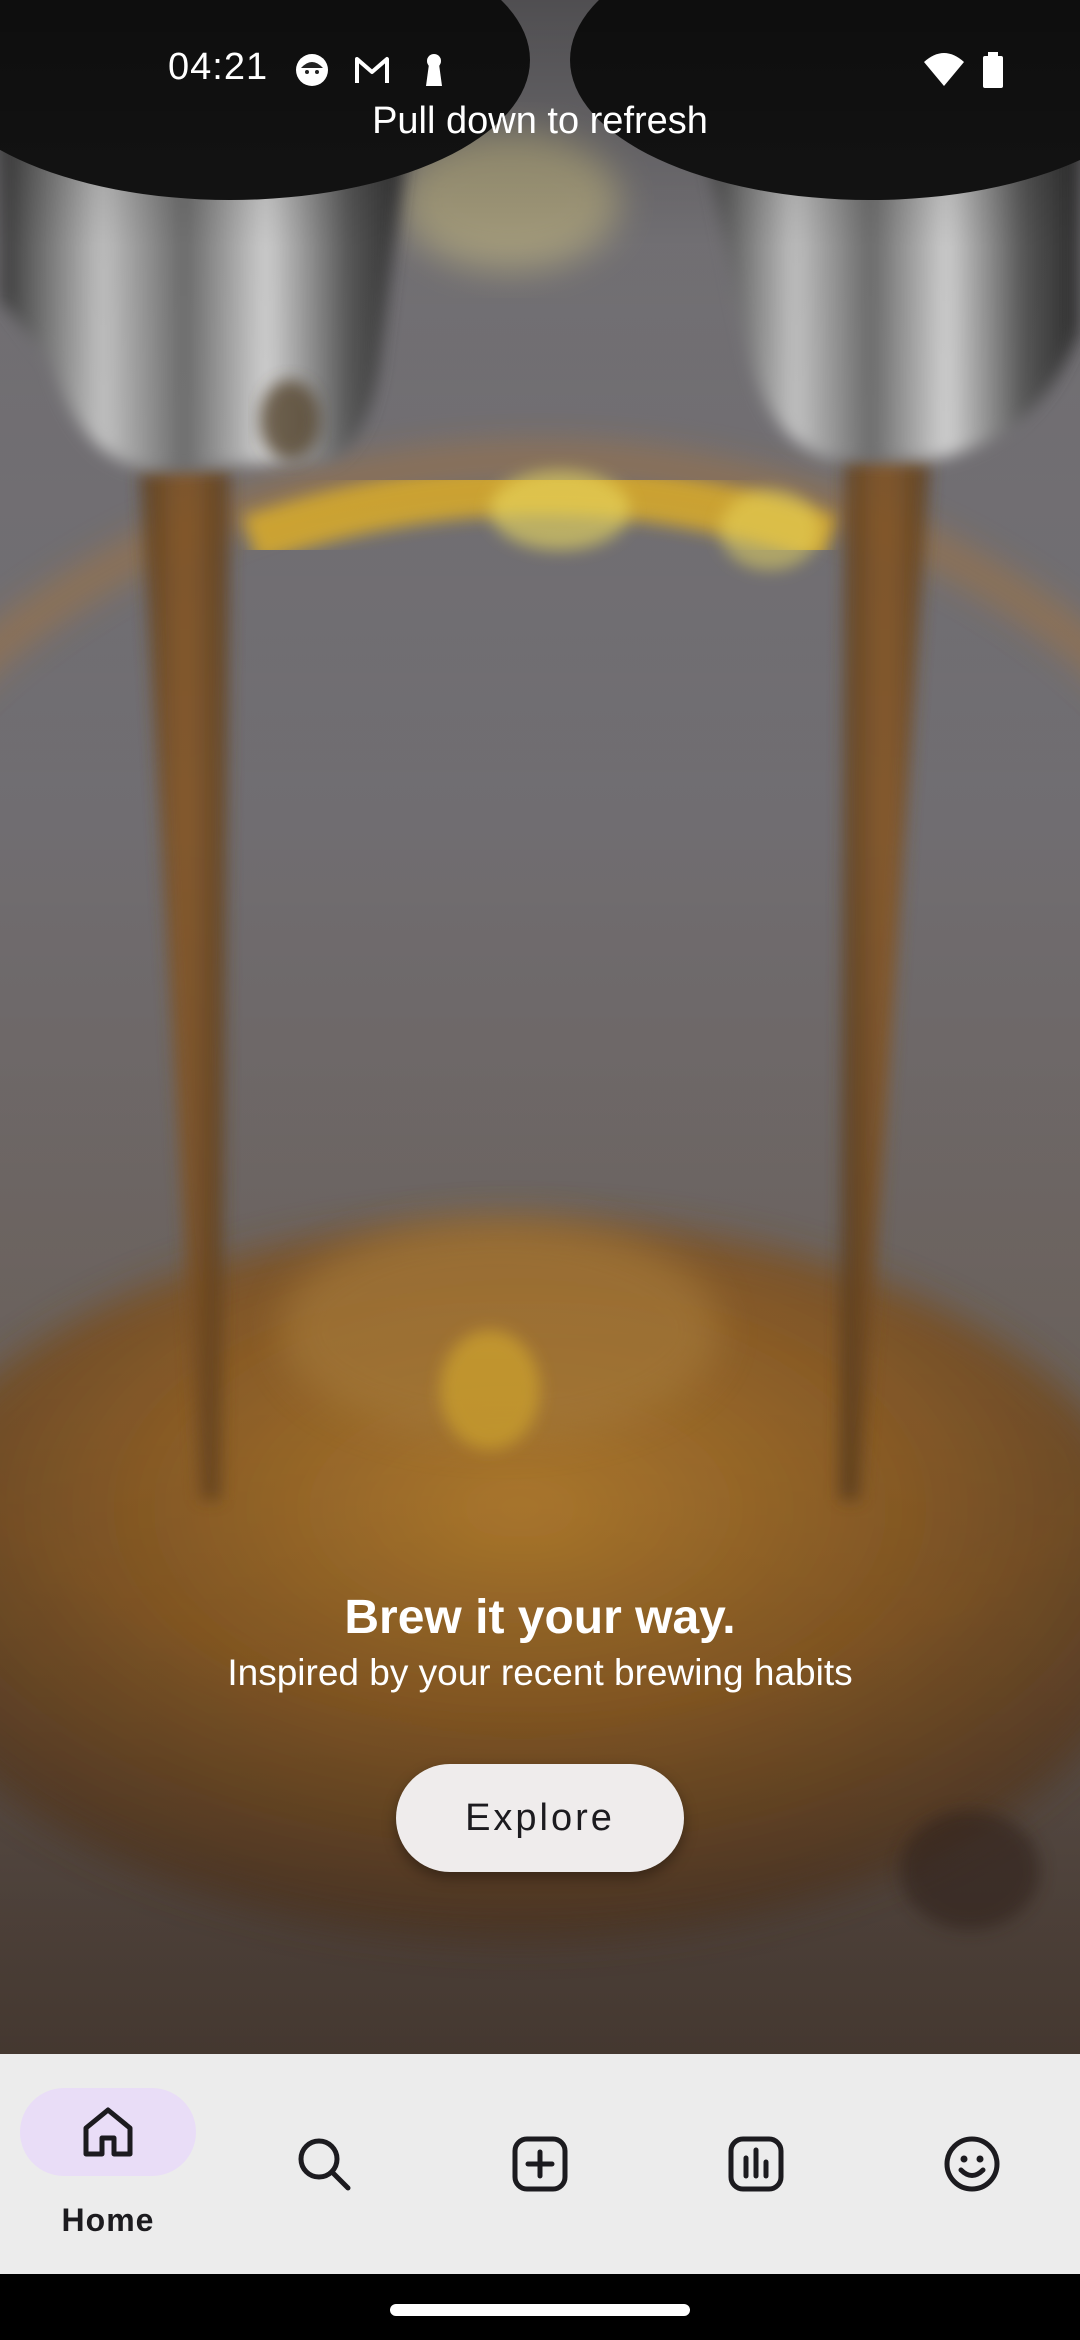 This screenshot has height=2340, width=1080. What do you see at coordinates (434, 70) in the screenshot?
I see `keyhole-icon` at bounding box center [434, 70].